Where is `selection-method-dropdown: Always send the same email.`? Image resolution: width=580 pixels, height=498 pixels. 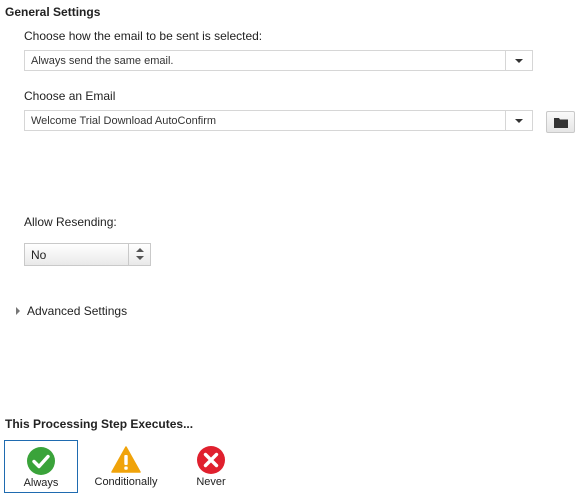 selection-method-dropdown: Always send the same email. is located at coordinates (278, 60).